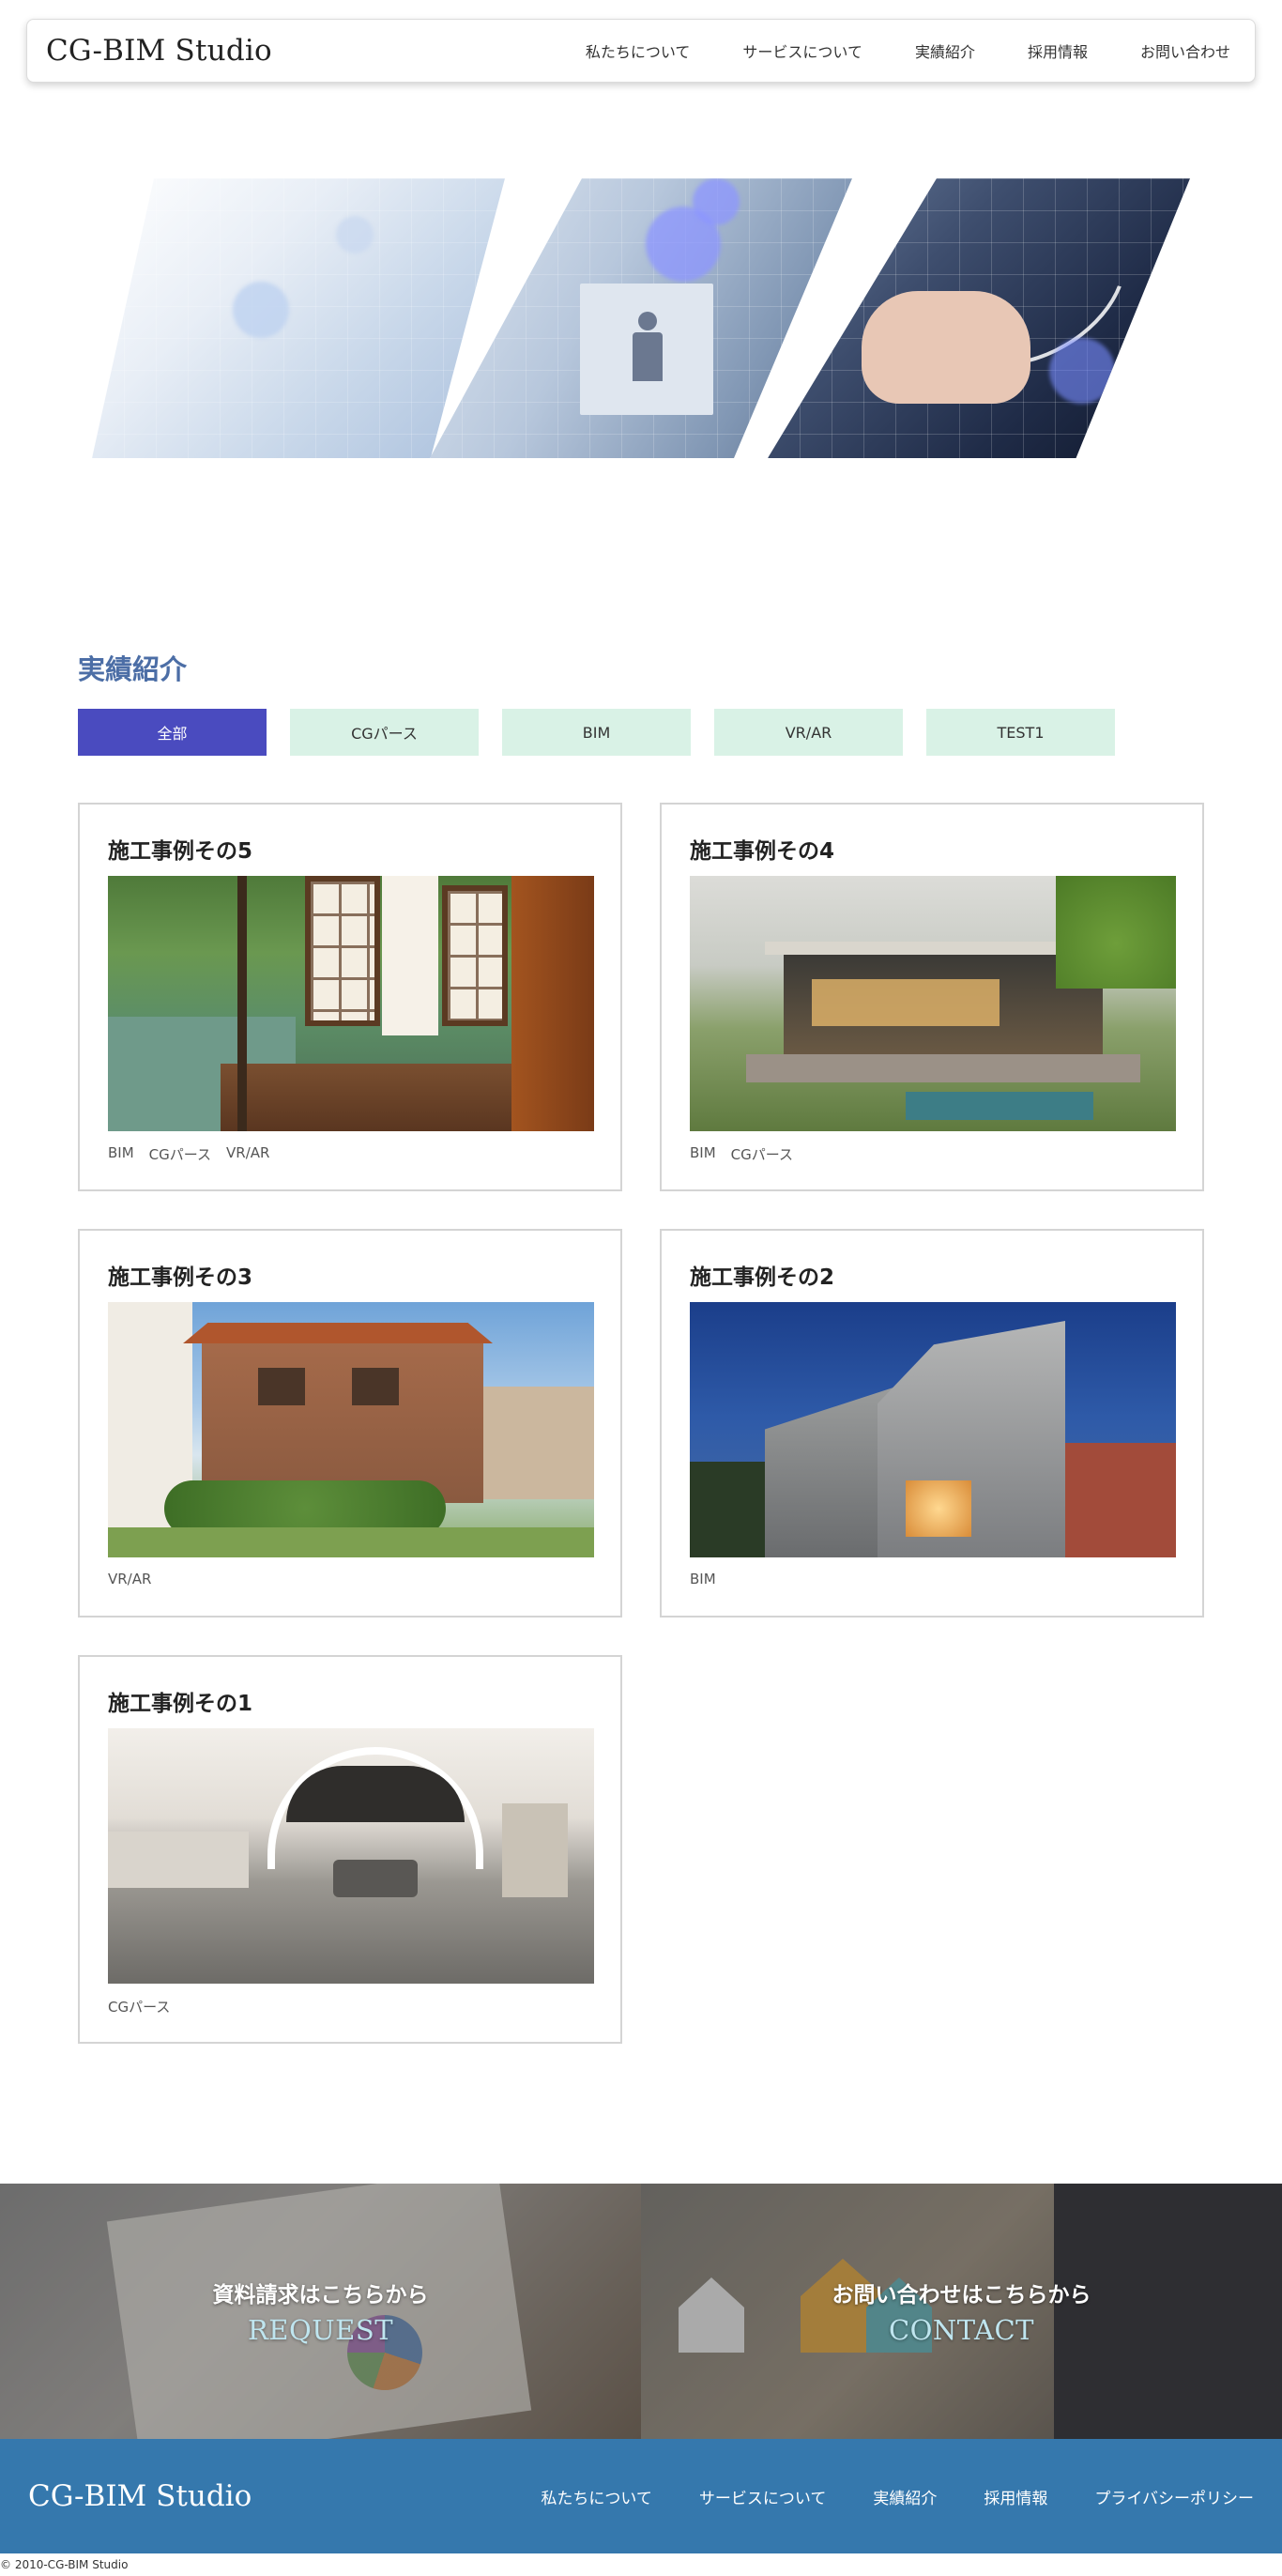 This screenshot has height=2576, width=1282. Describe the element at coordinates (140, 2496) in the screenshot. I see `footer-logo: CG-BIM Studio` at that location.